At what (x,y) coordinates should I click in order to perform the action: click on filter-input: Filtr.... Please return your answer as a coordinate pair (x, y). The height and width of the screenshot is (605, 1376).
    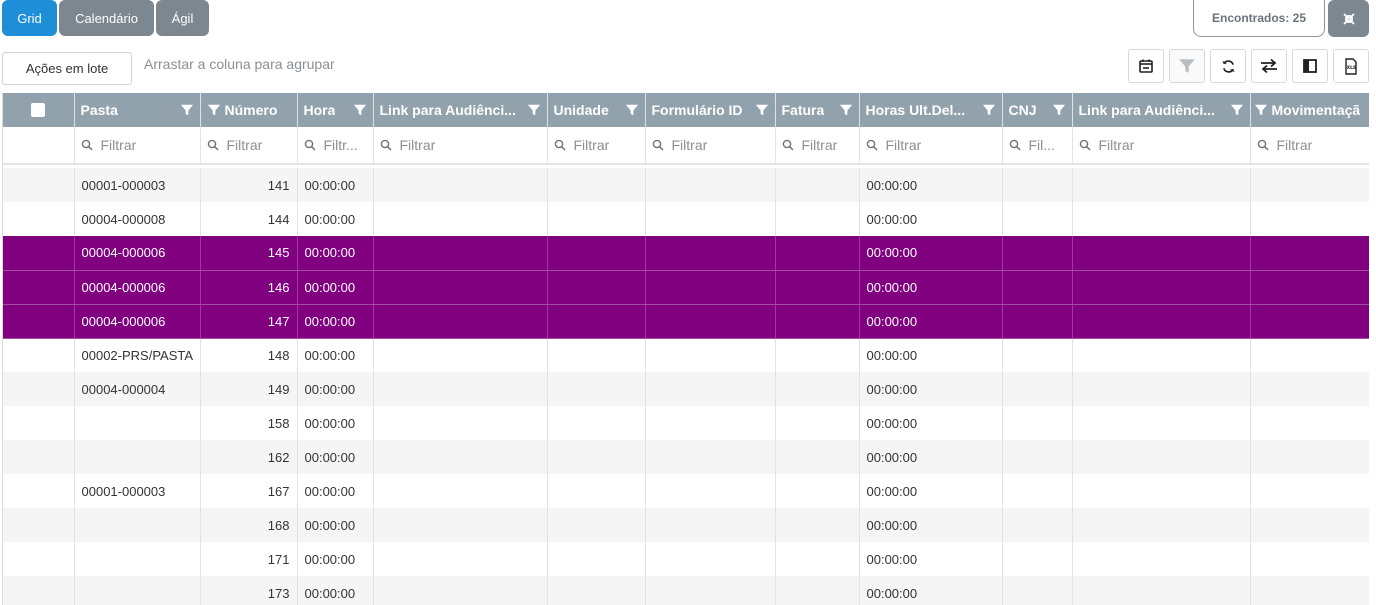
    Looking at the image, I should click on (341, 145).